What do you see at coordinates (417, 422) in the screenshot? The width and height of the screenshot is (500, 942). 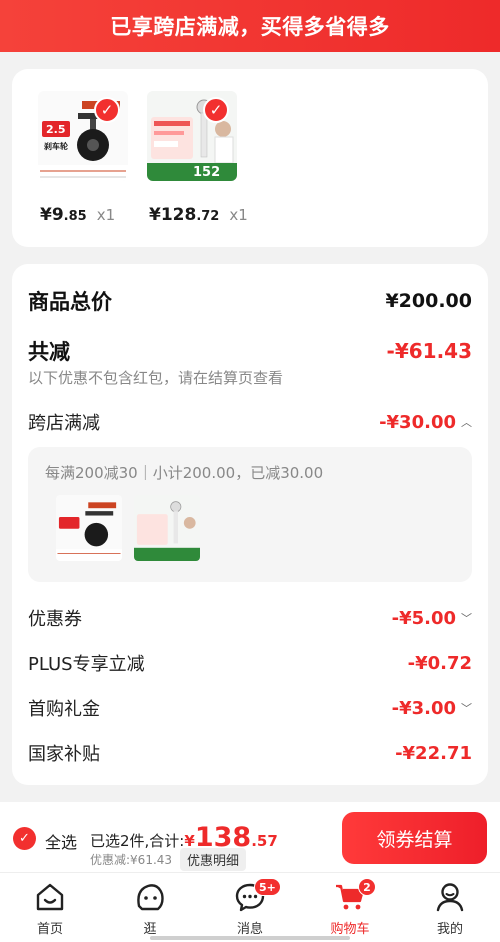 I see `crossstore-value: -¥30.00` at bounding box center [417, 422].